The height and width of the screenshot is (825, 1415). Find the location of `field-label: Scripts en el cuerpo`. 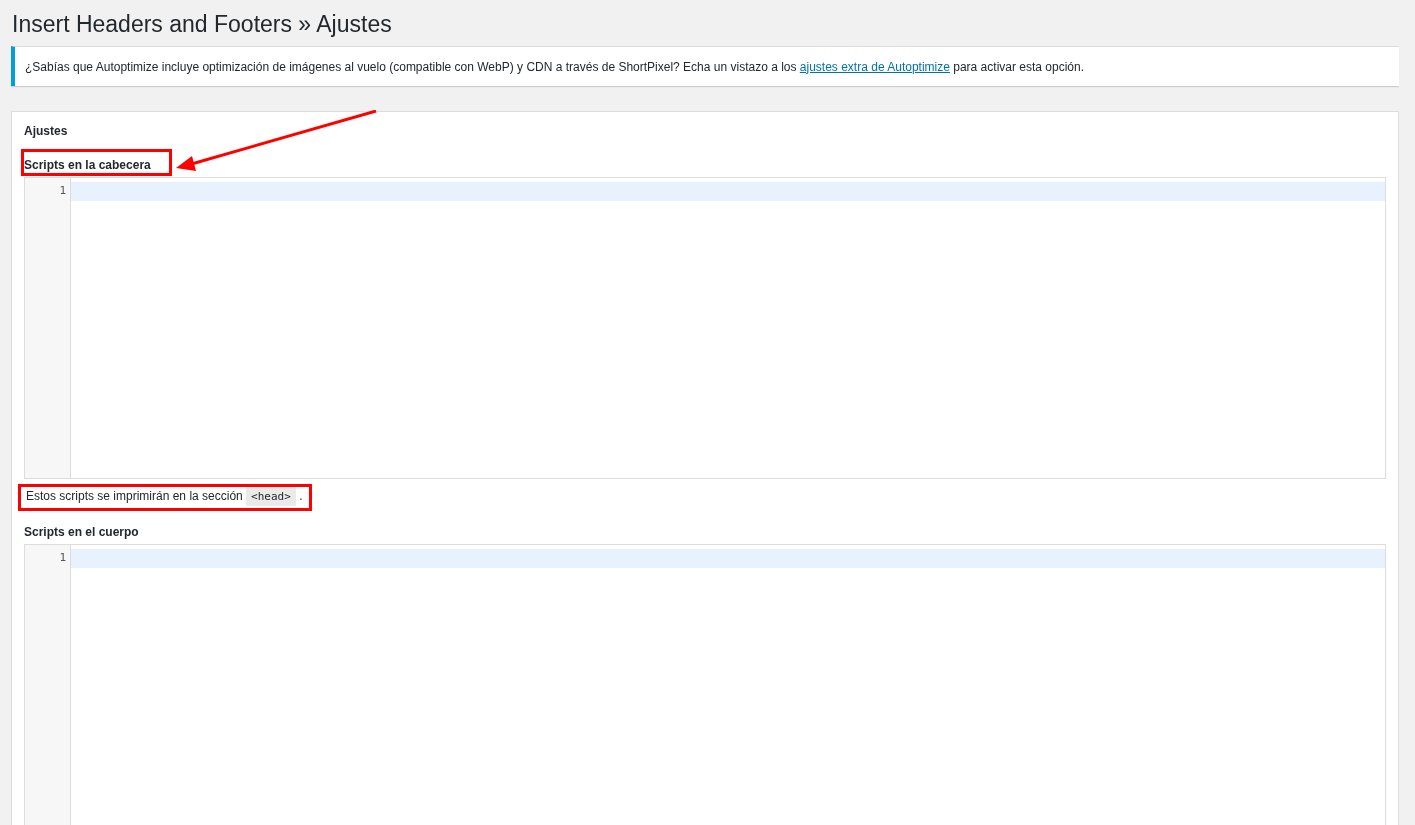

field-label: Scripts en el cuerpo is located at coordinates (81, 532).